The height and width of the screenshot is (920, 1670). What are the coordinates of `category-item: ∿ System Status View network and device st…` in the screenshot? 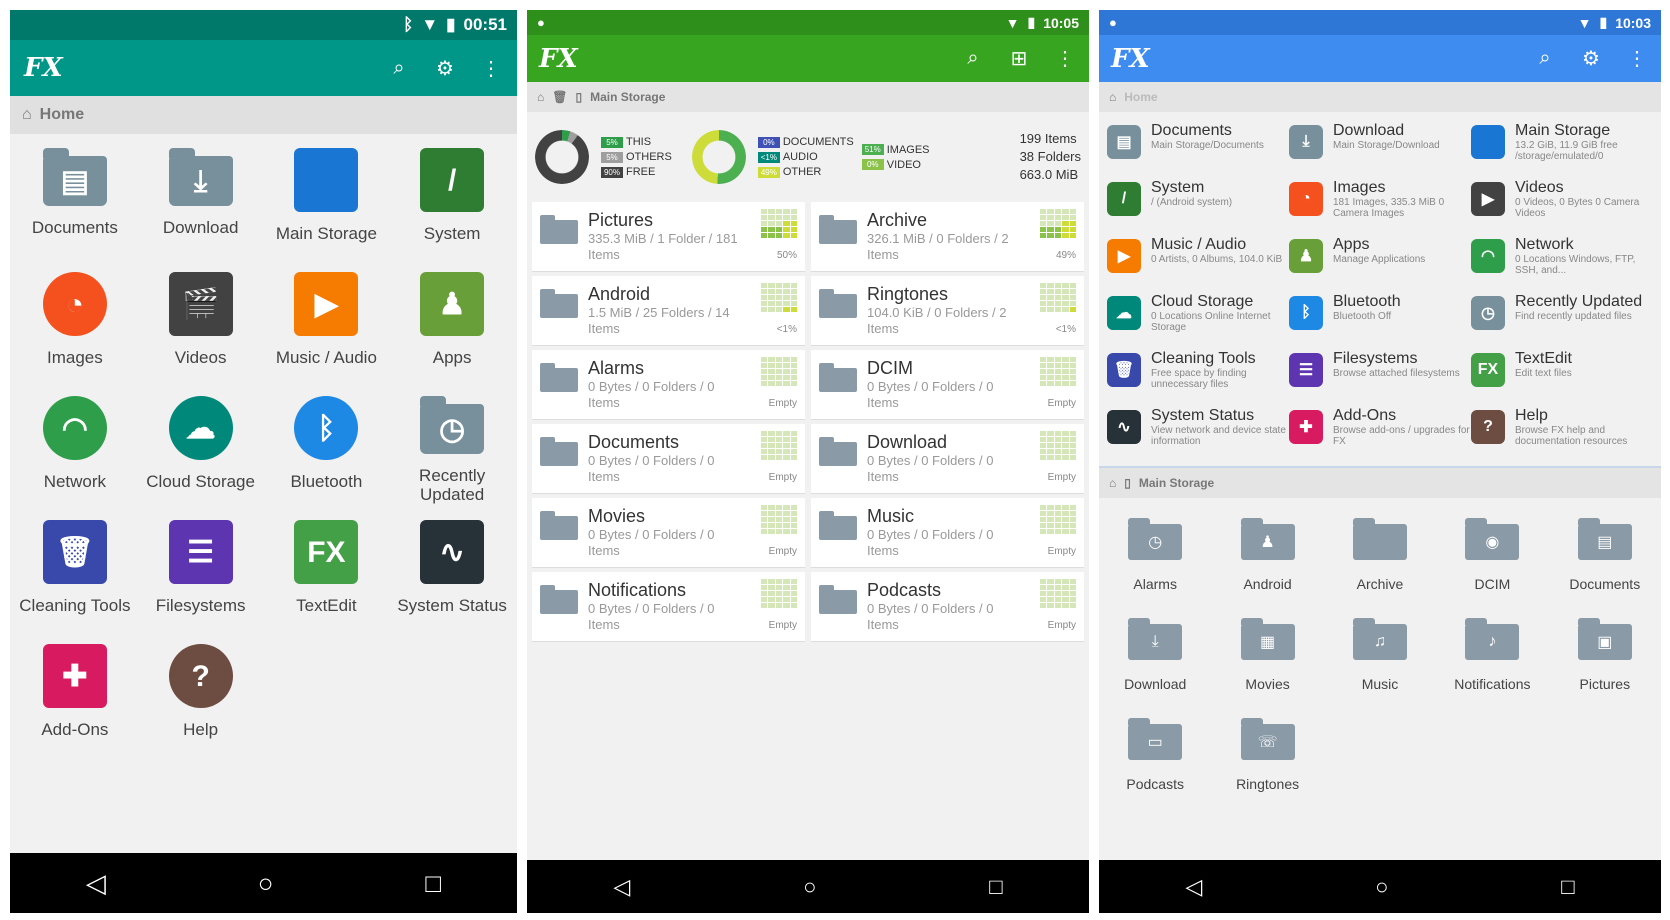 It's located at (1198, 431).